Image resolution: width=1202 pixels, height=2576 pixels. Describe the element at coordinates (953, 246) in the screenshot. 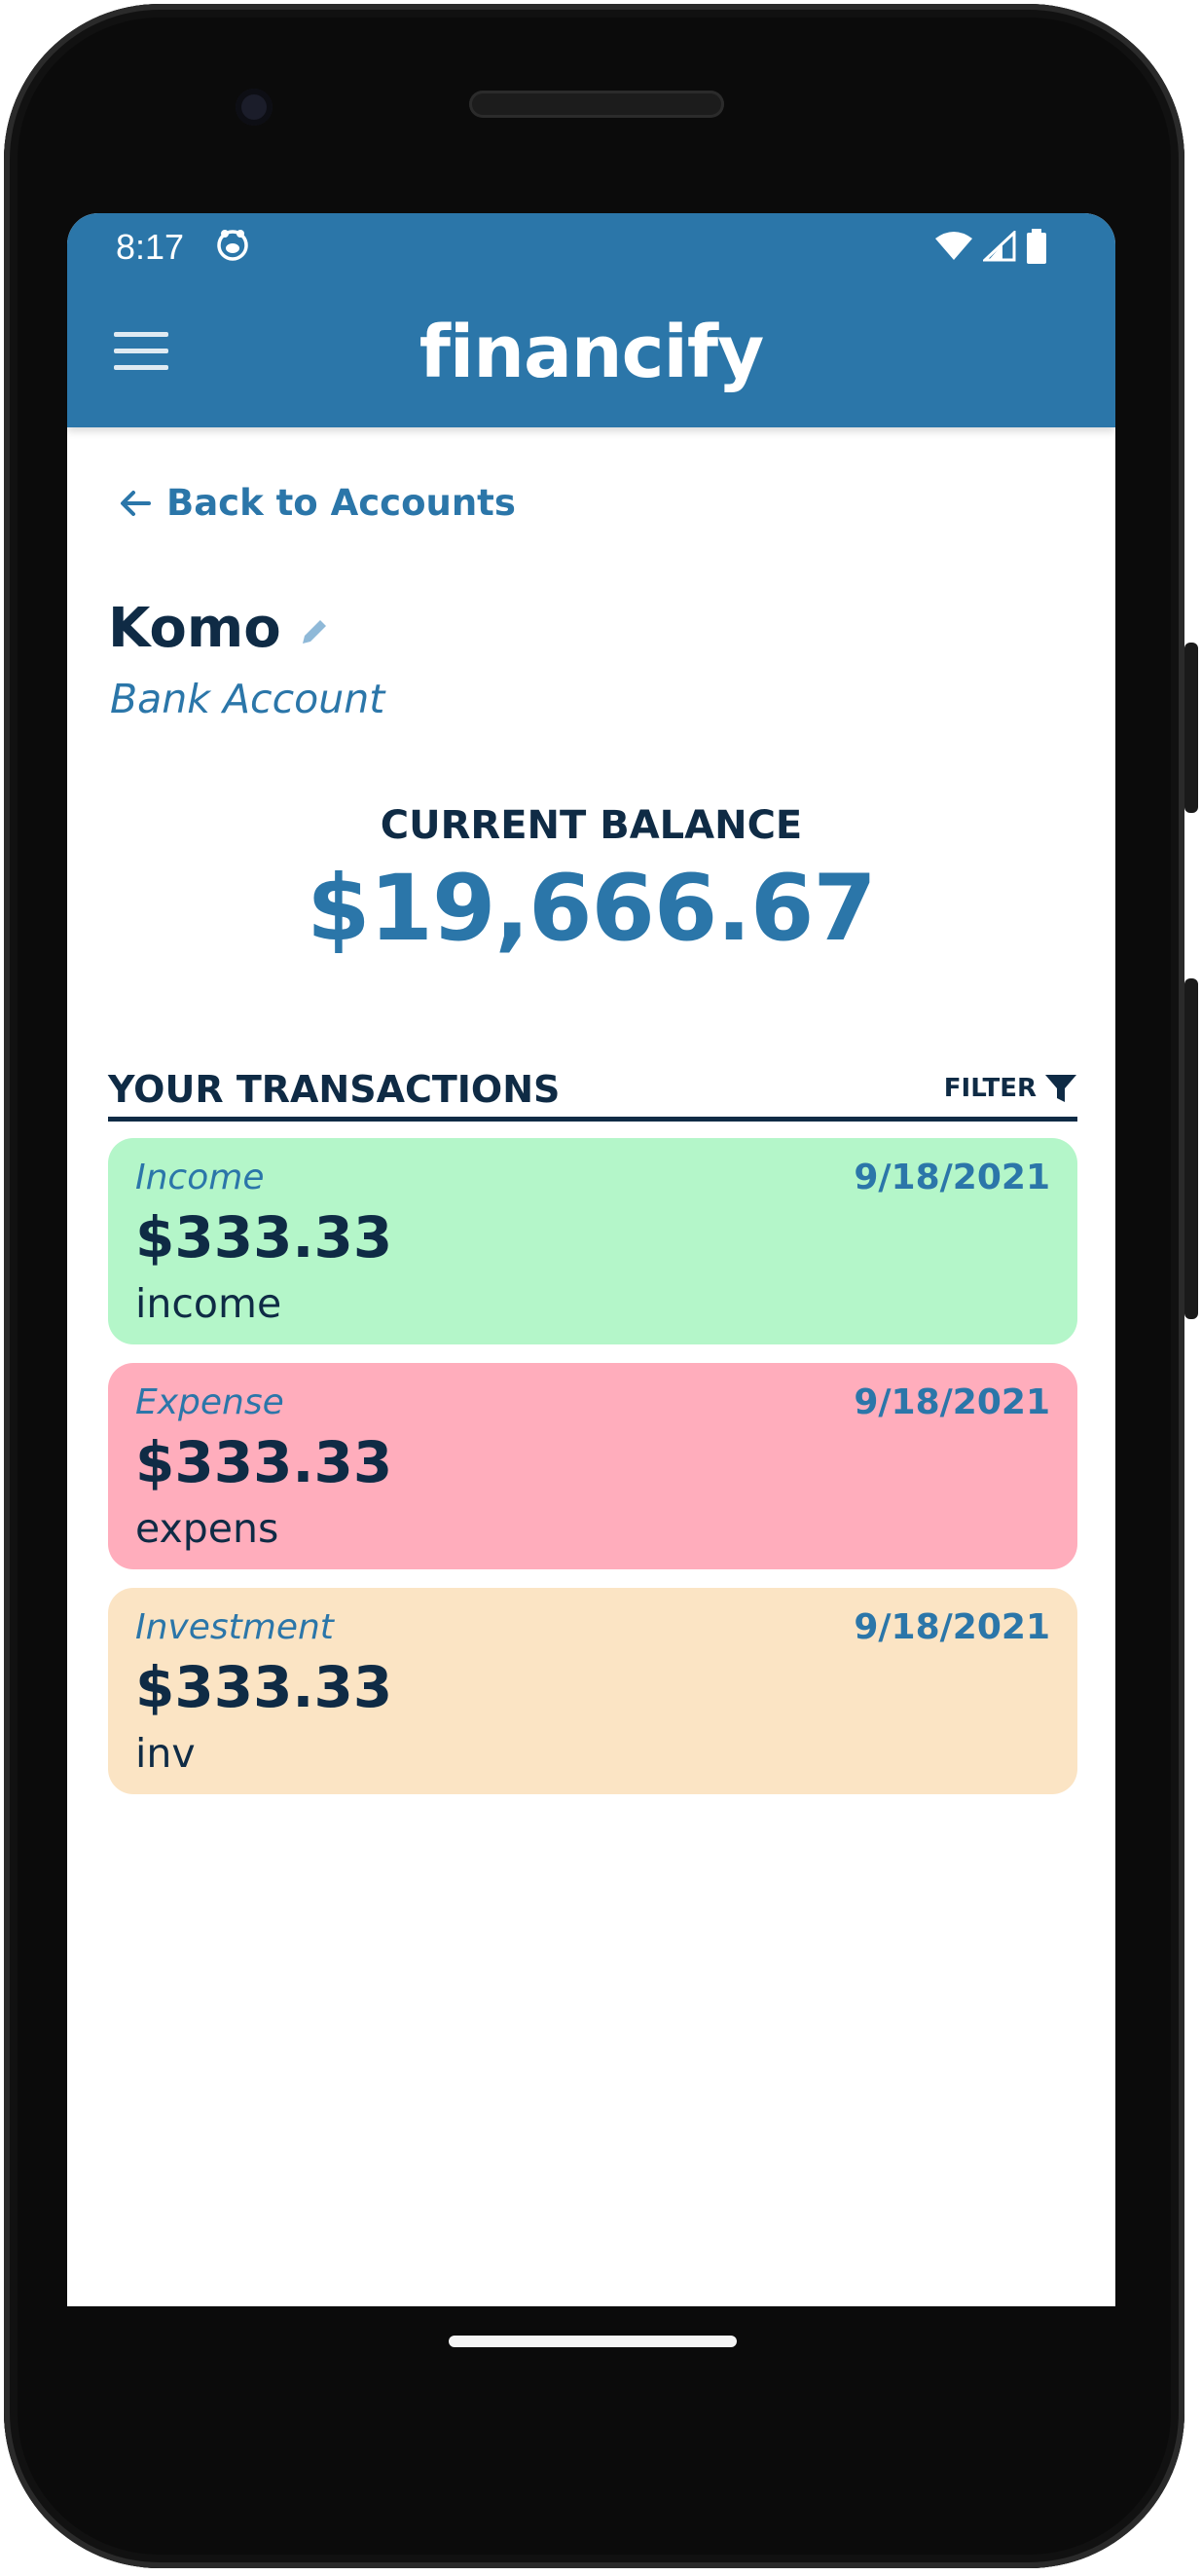

I see `wifi-icon` at that location.